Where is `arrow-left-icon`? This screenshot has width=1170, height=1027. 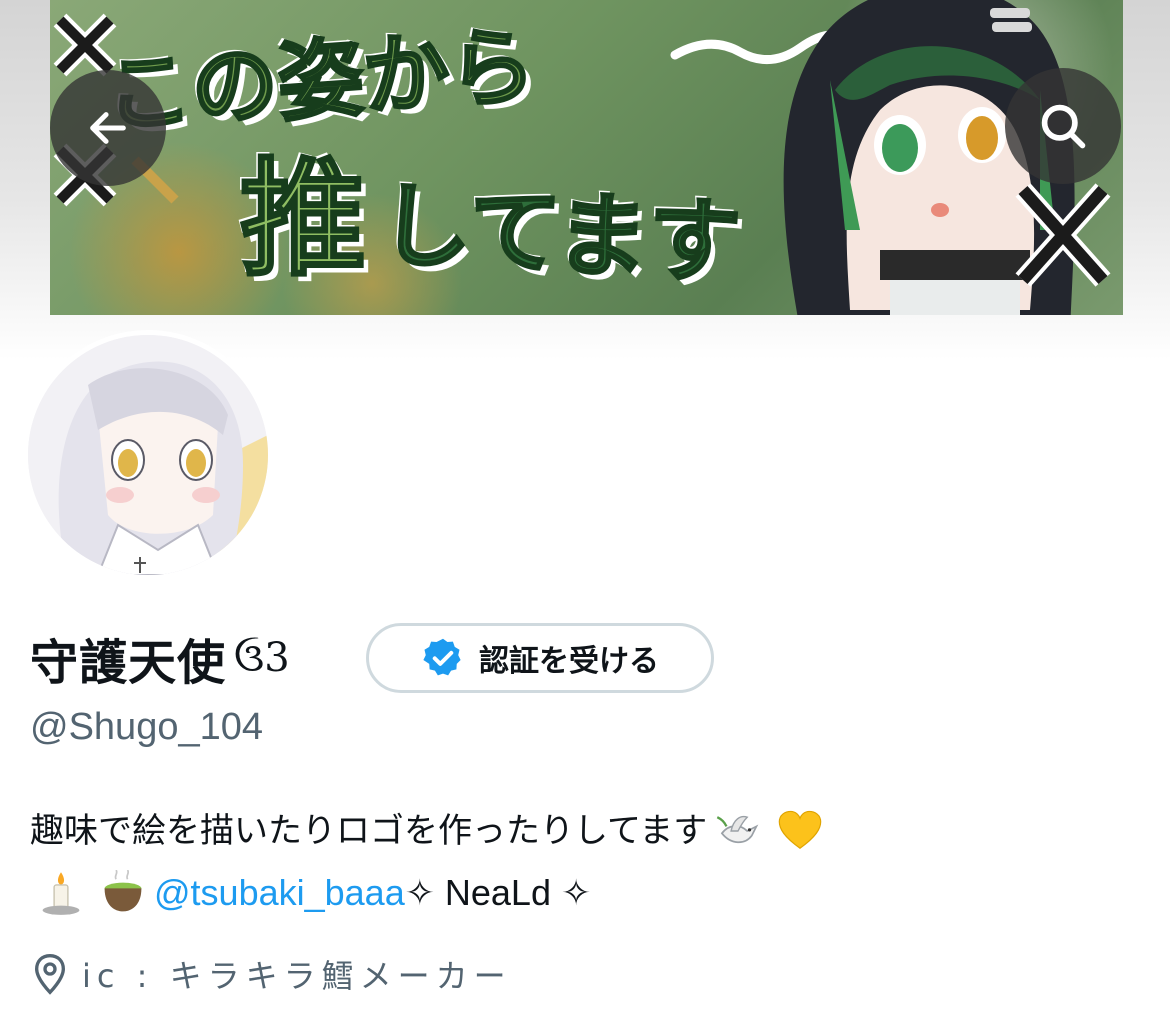 arrow-left-icon is located at coordinates (108, 128).